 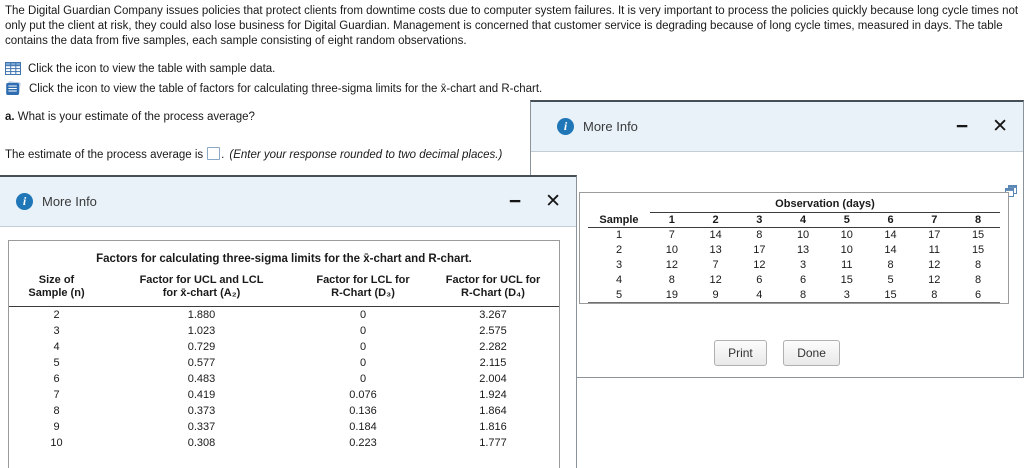 I want to click on column-header: 2, so click(x=715, y=220).